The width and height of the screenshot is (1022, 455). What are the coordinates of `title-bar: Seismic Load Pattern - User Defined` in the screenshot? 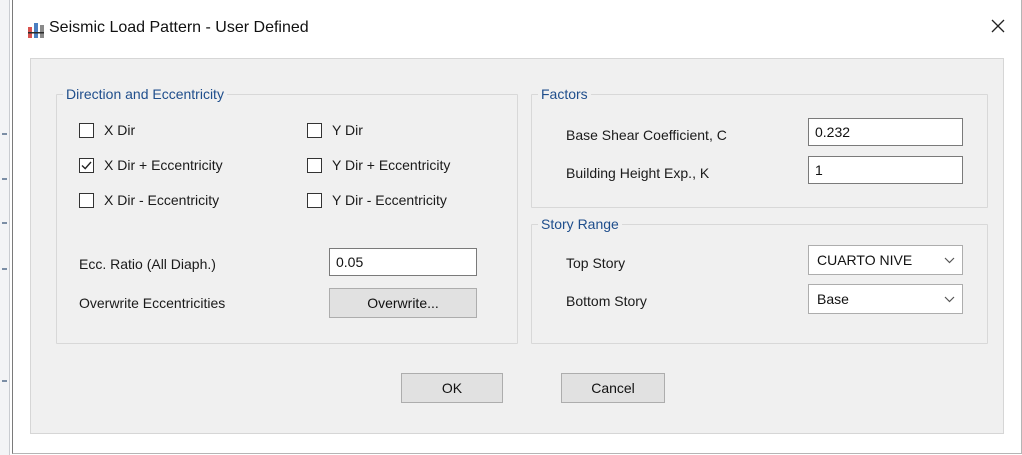 It's located at (517, 31).